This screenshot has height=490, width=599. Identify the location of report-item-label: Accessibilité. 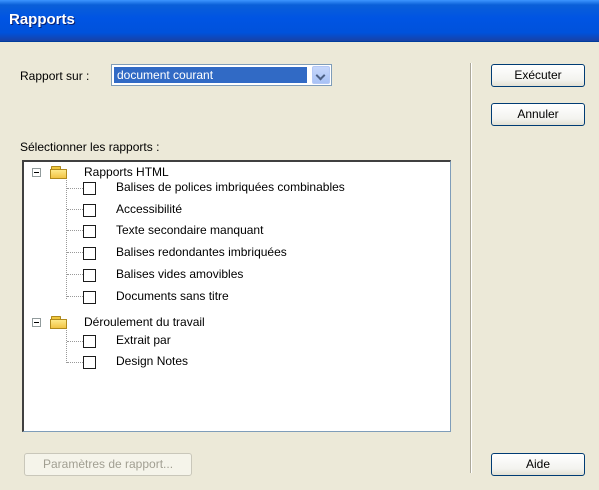
(149, 209).